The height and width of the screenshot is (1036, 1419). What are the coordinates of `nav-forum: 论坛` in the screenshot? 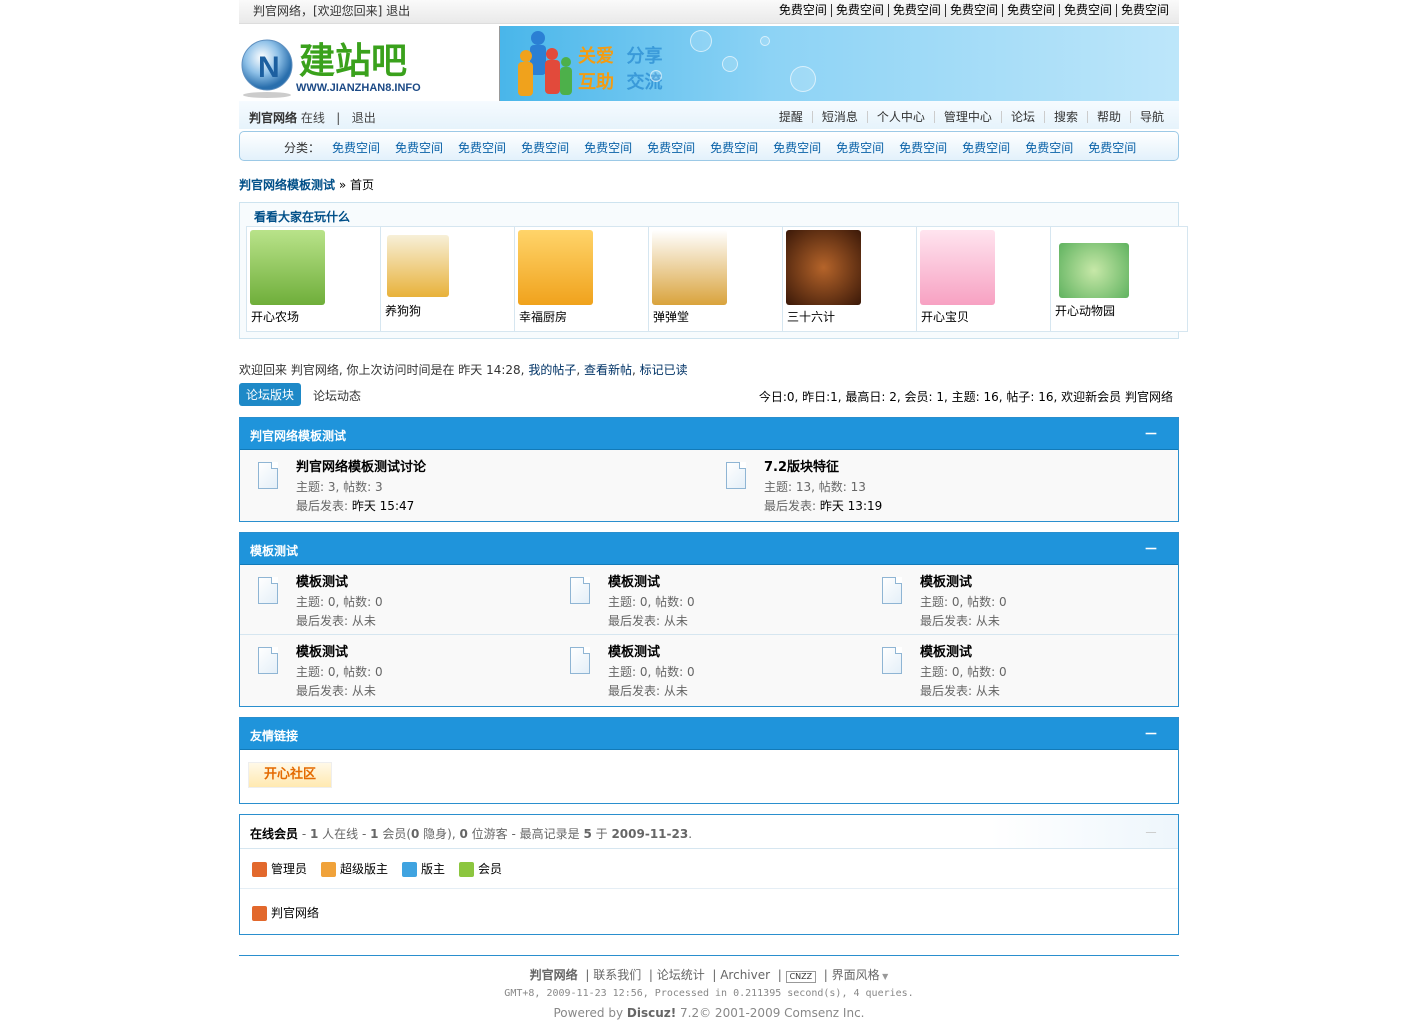 It's located at (1022, 117).